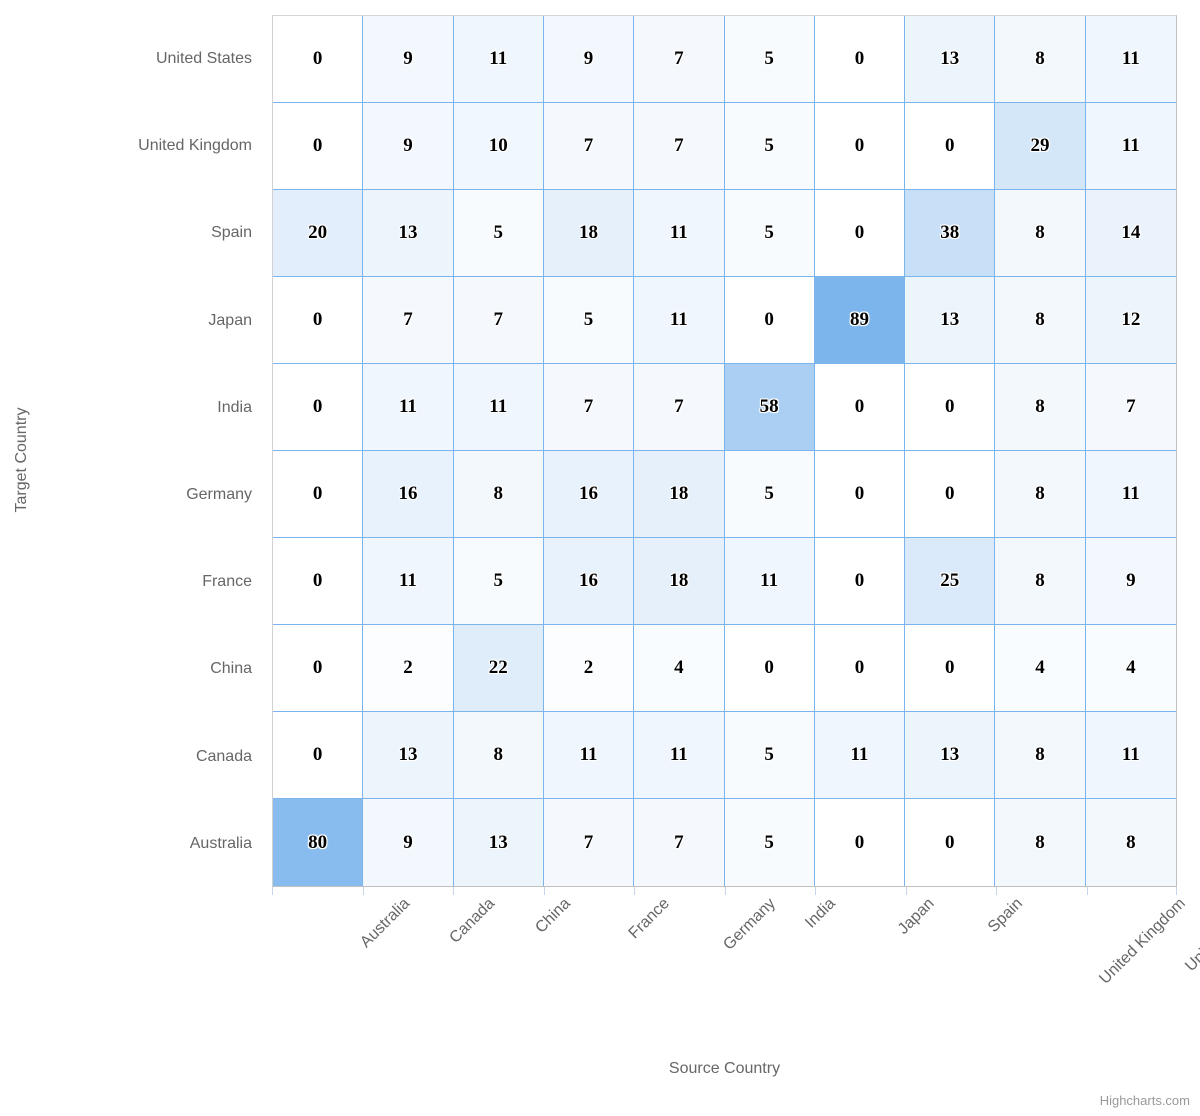  I want to click on heatmap-cell: 22, so click(498, 668).